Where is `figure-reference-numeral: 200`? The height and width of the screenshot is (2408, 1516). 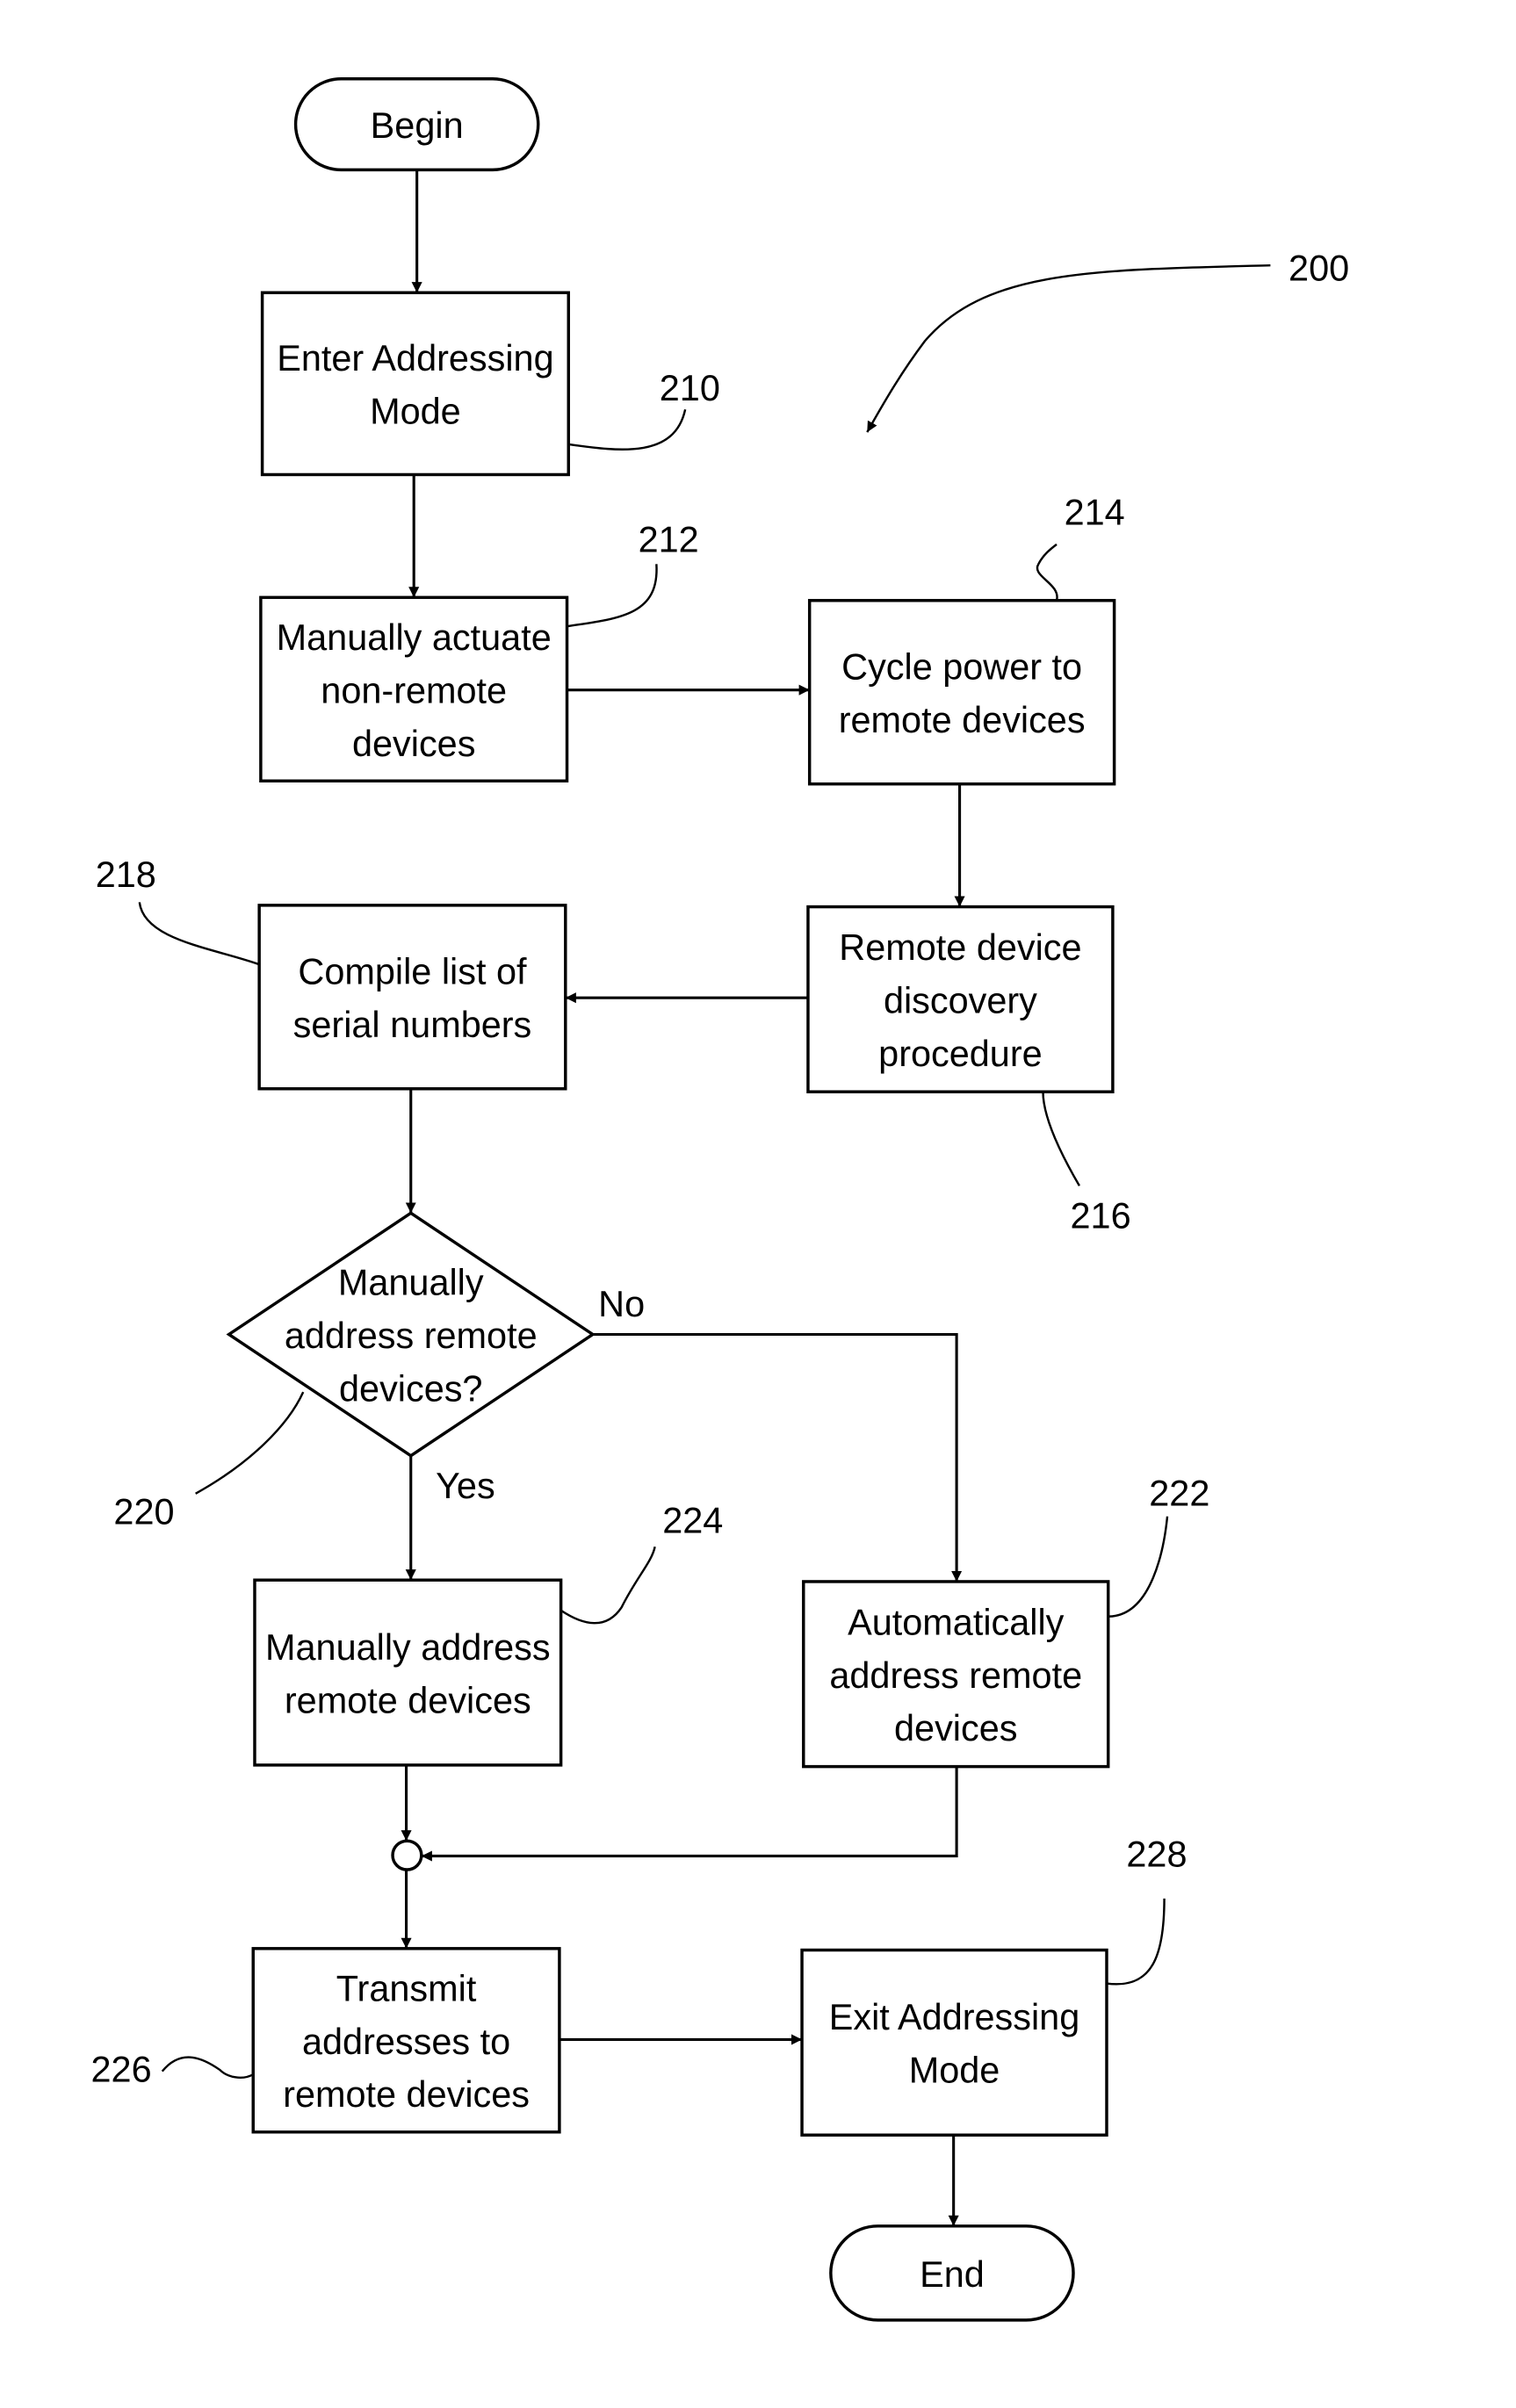 figure-reference-numeral: 200 is located at coordinates (1319, 267).